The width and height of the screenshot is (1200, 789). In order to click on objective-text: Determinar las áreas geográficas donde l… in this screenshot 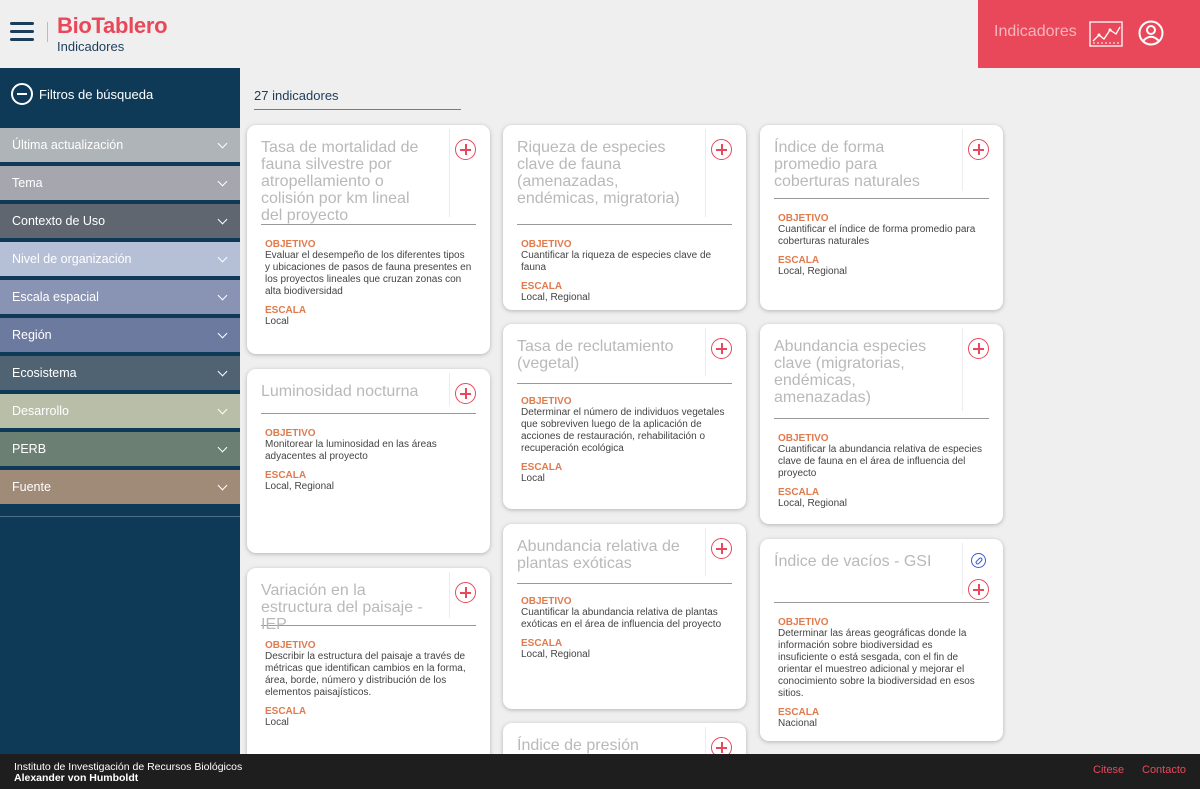, I will do `click(876, 663)`.